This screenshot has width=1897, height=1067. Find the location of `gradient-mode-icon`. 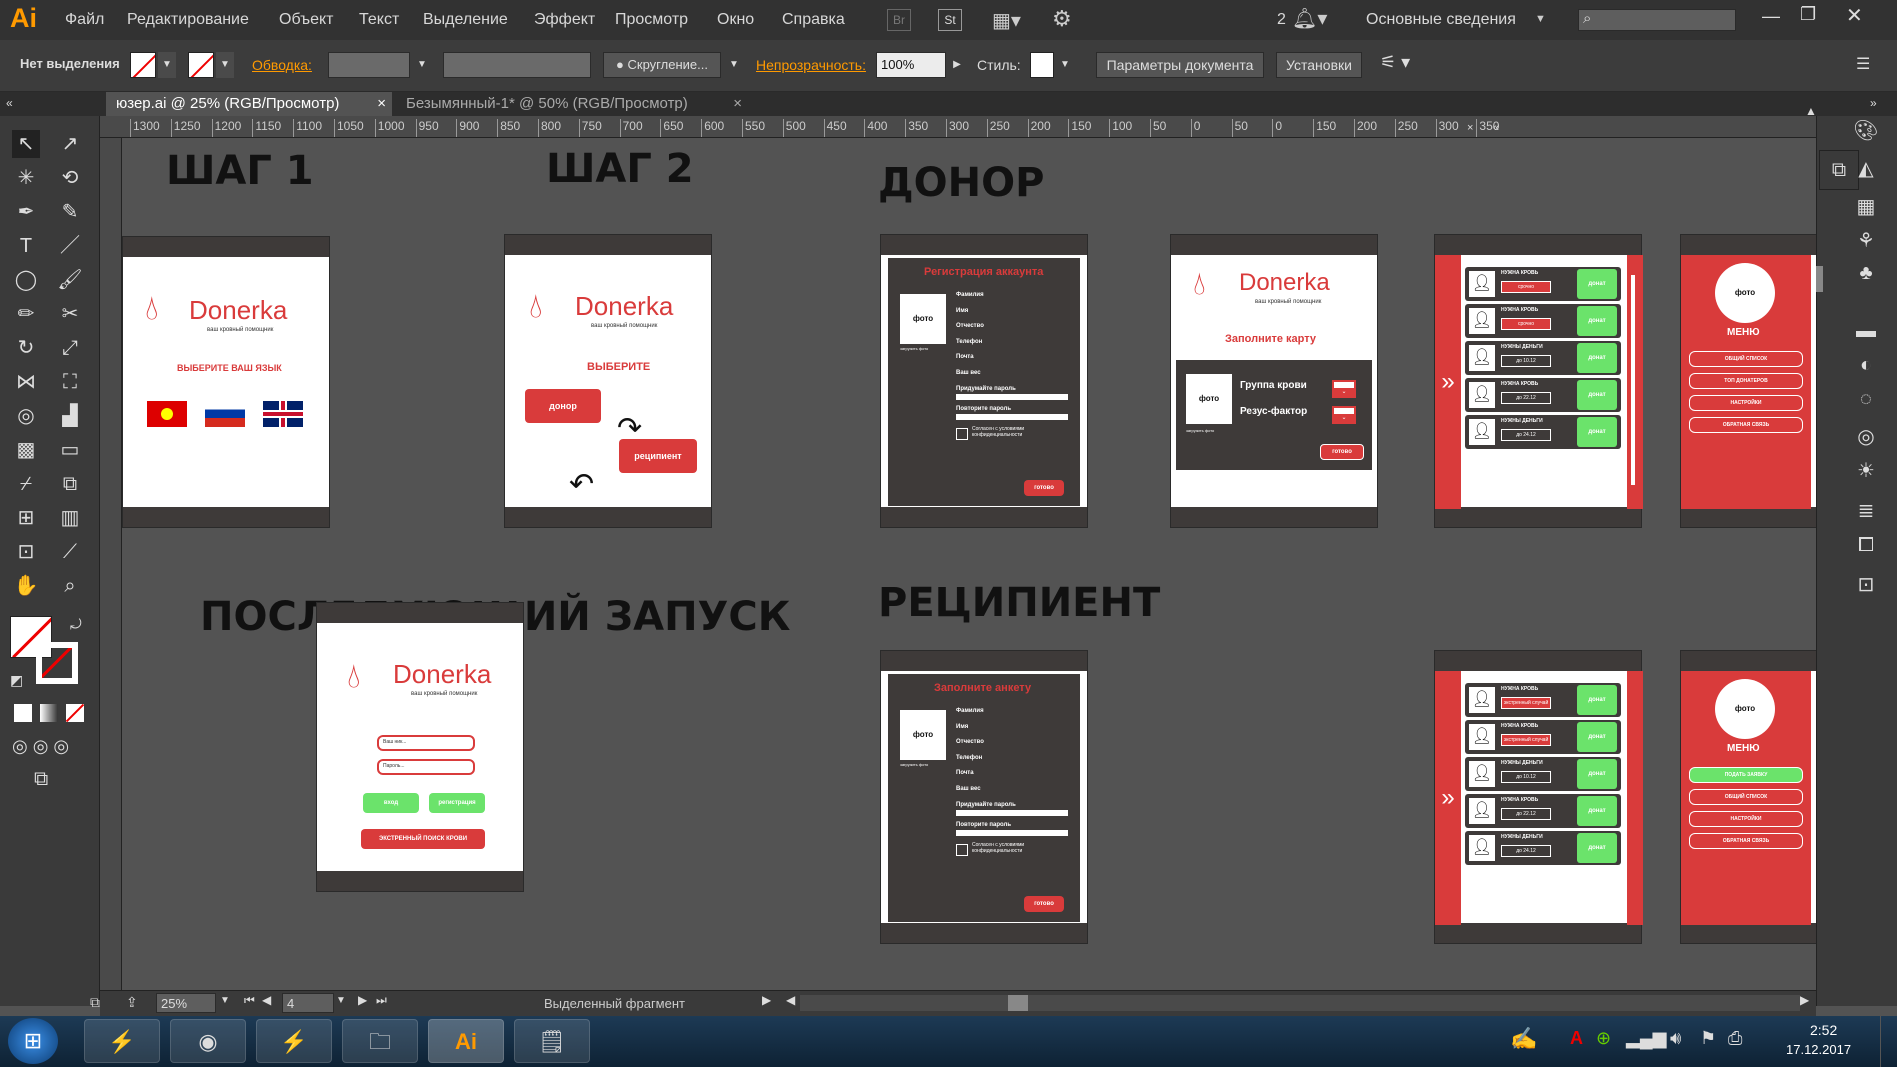

gradient-mode-icon is located at coordinates (49, 713).